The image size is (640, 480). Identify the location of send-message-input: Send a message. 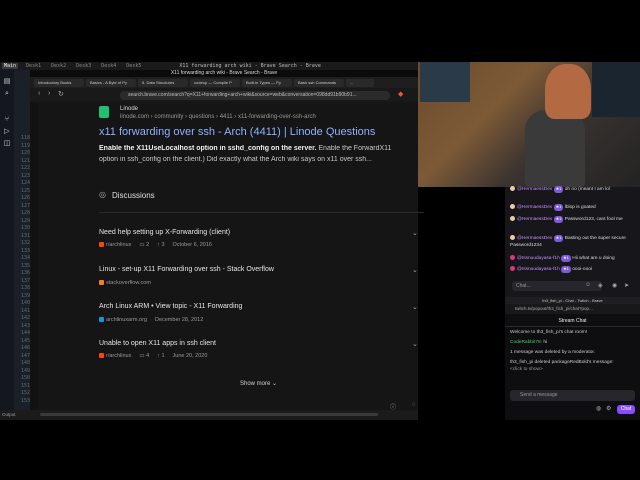
(572, 395).